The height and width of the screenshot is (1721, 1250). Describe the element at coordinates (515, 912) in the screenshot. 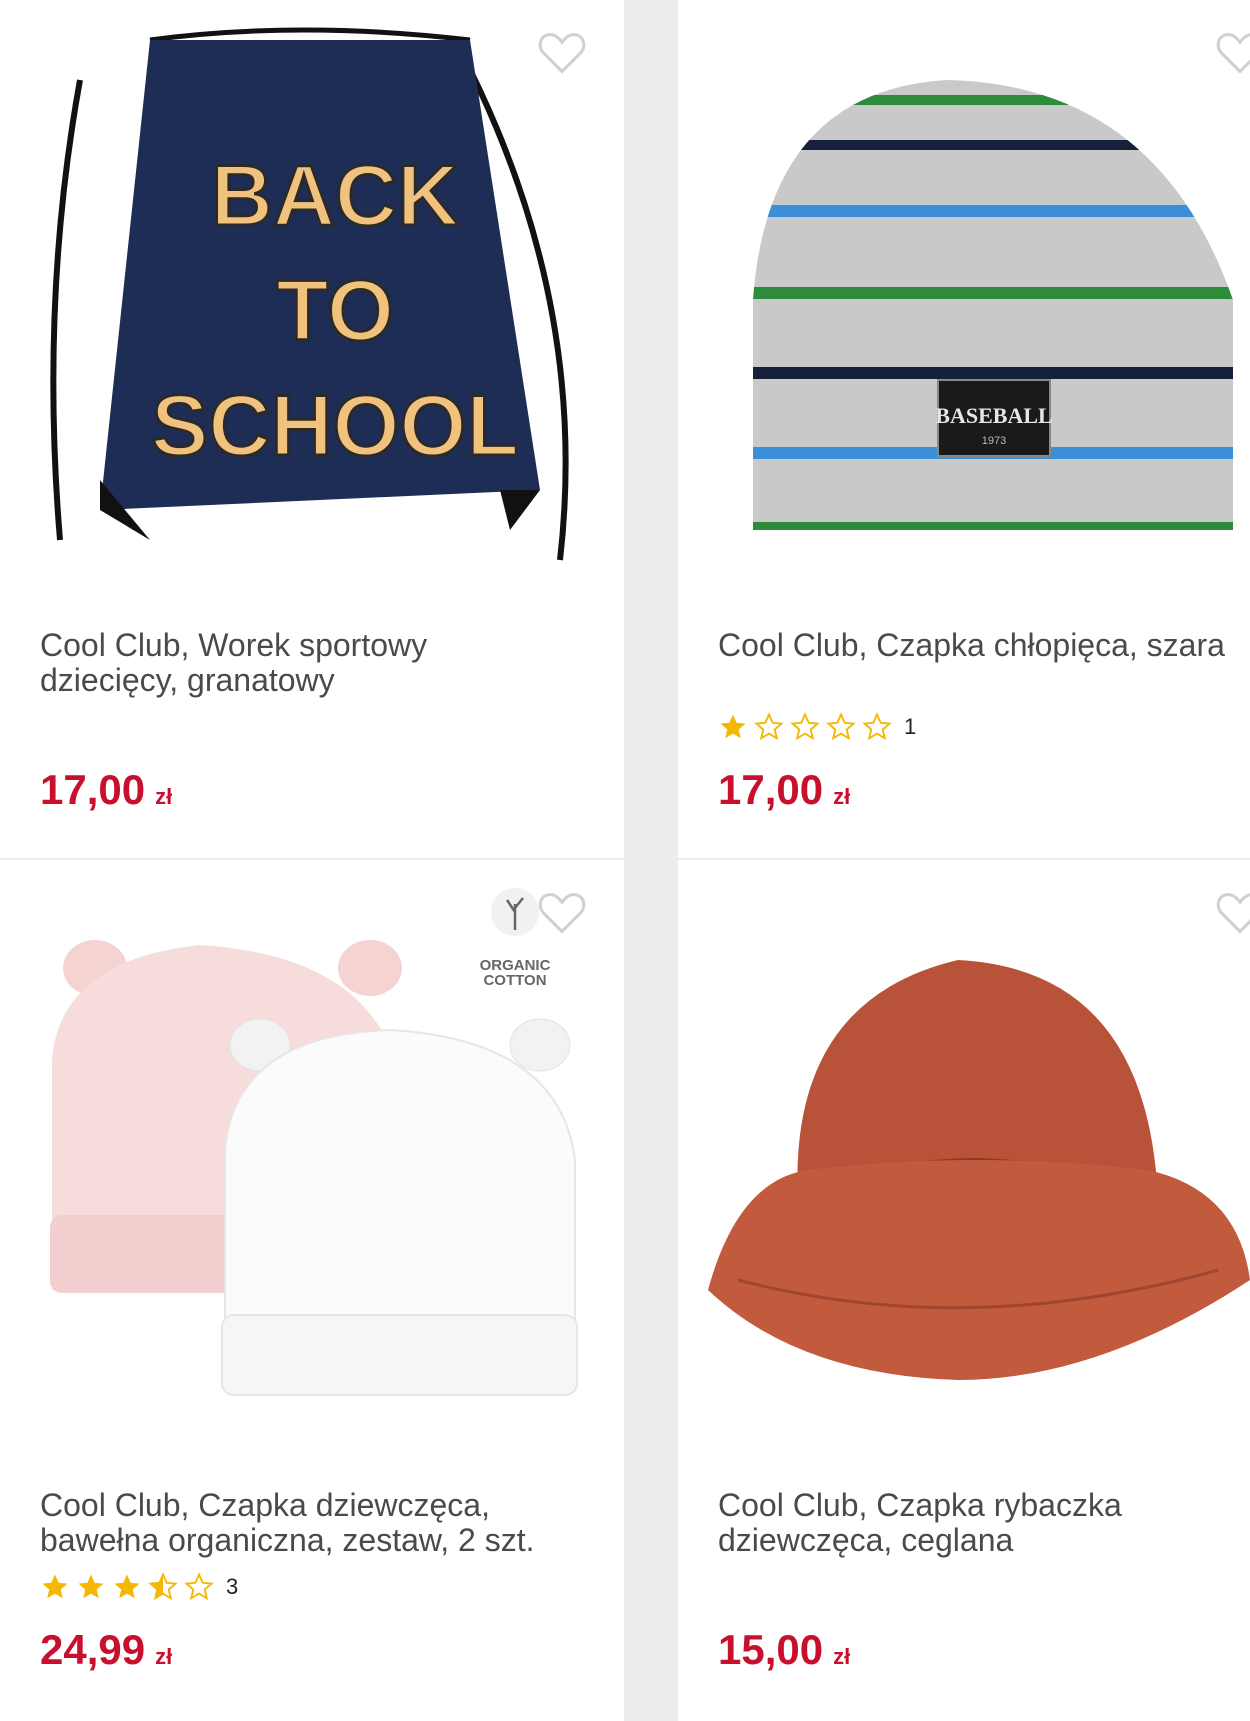

I see `tree-icon` at that location.